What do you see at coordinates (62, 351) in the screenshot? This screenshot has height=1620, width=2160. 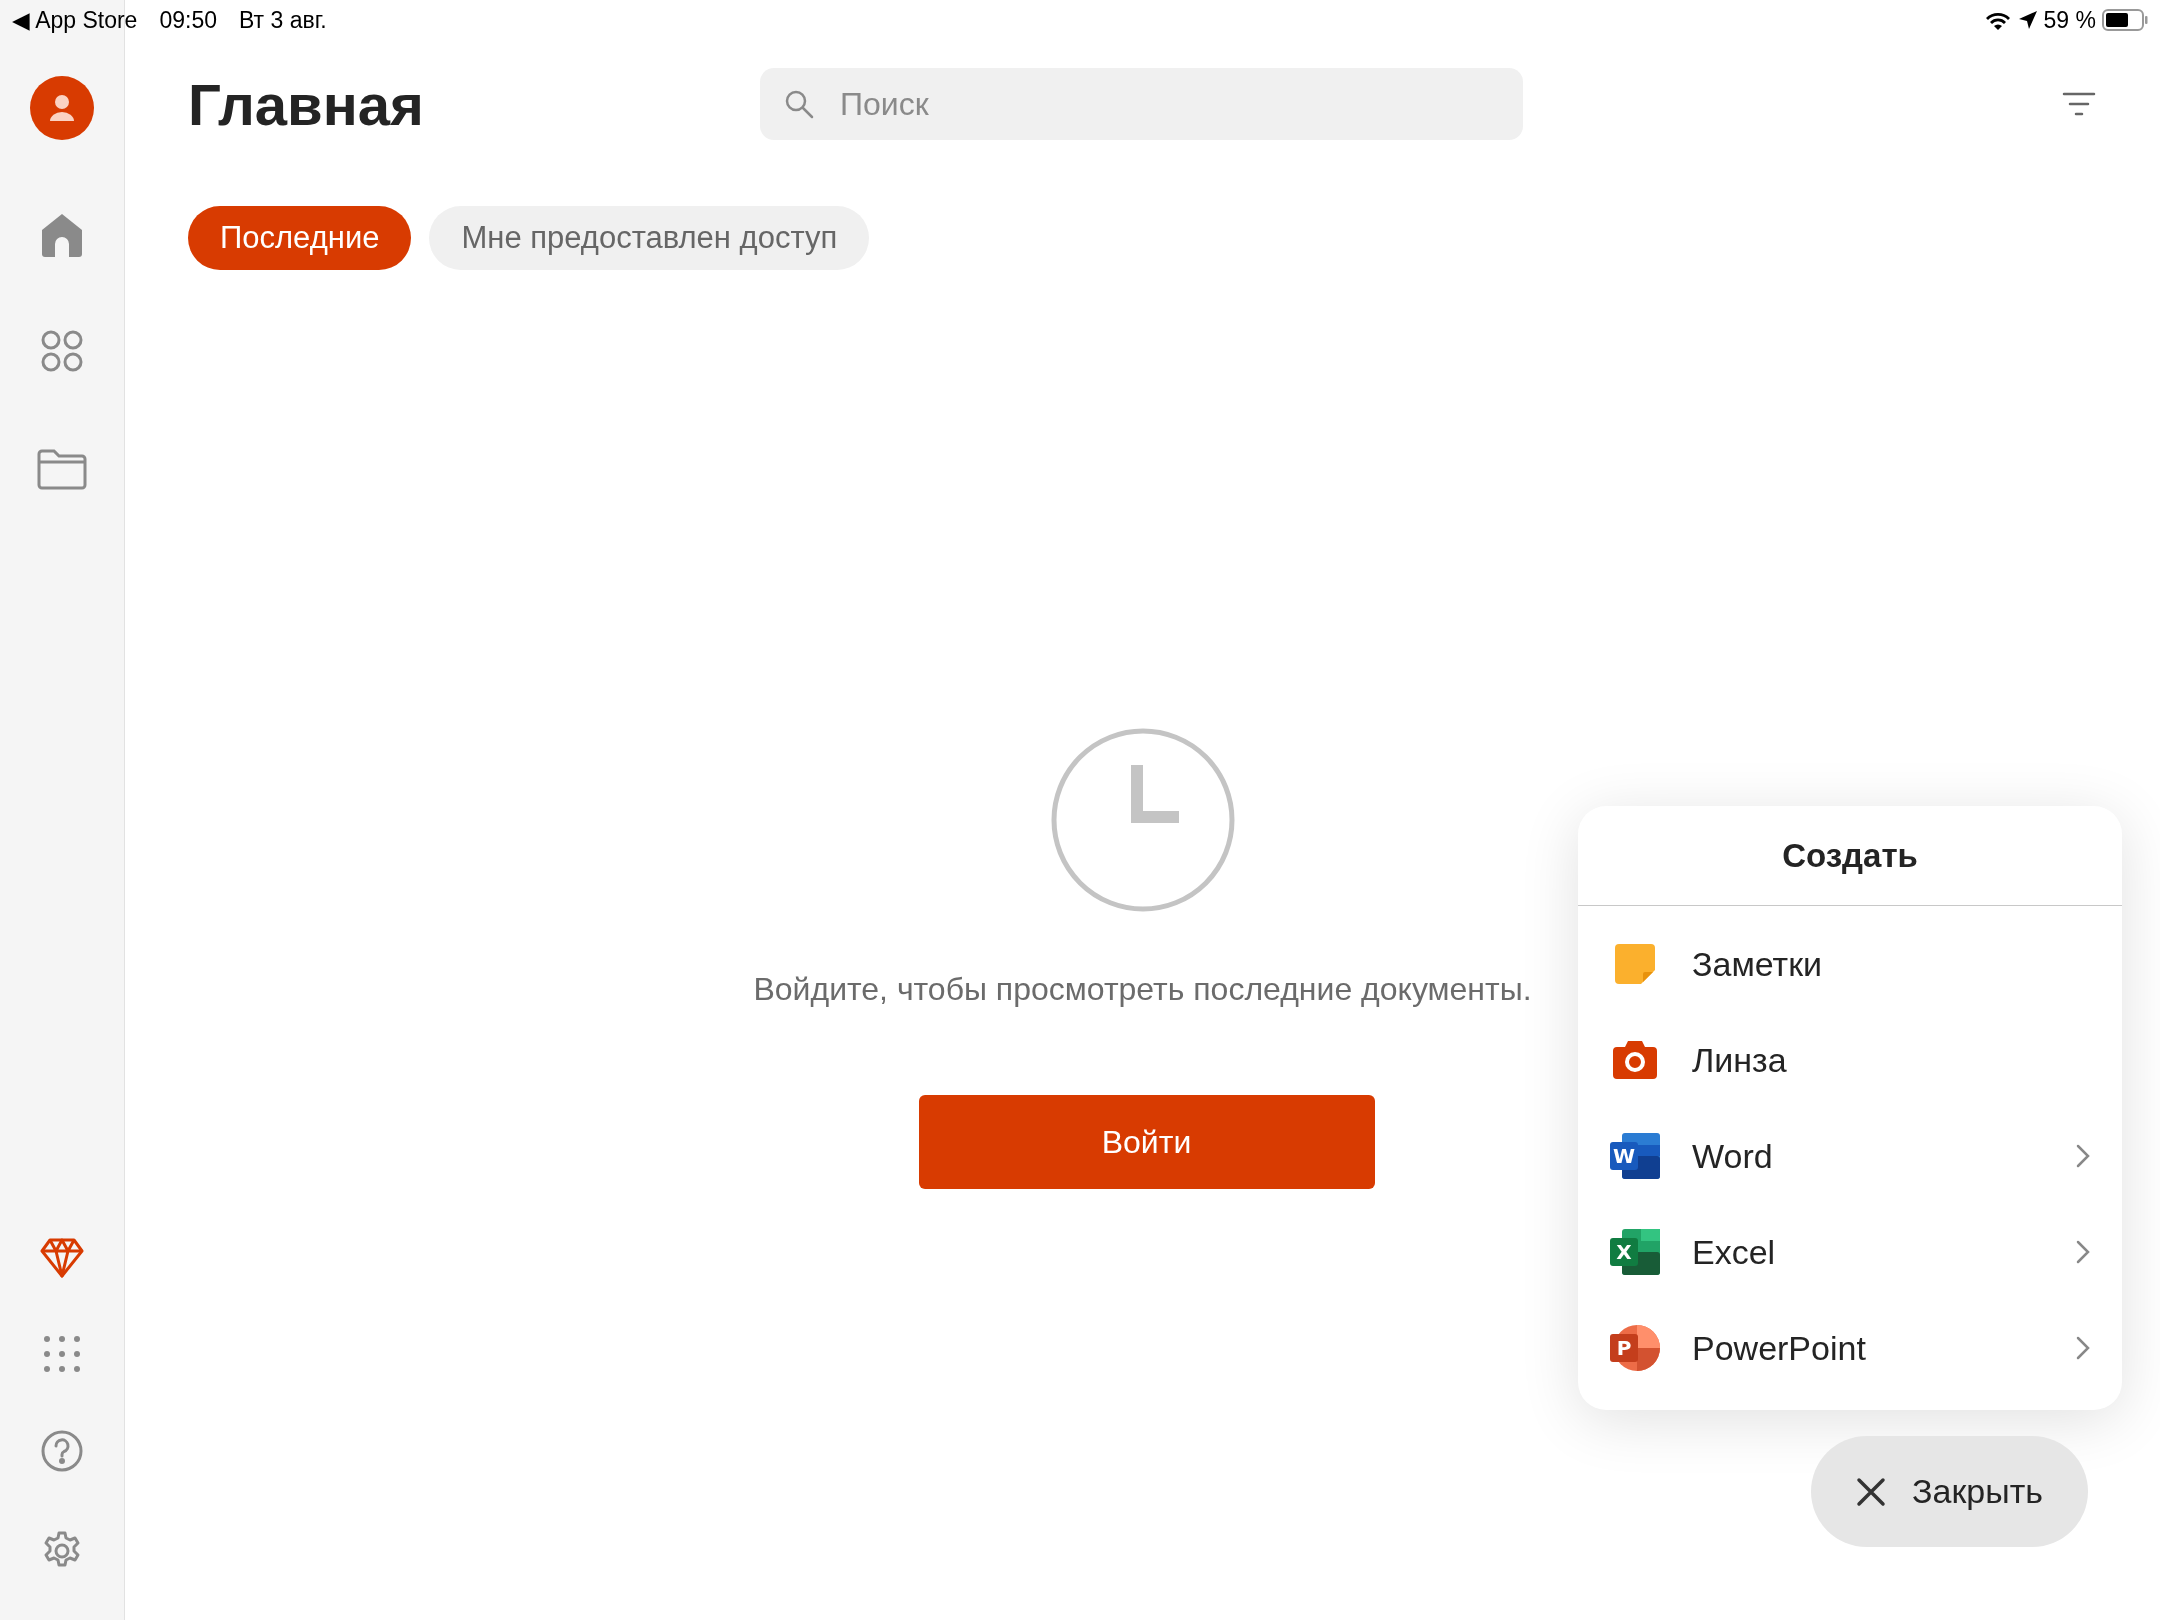 I see `apps-grid-icon` at bounding box center [62, 351].